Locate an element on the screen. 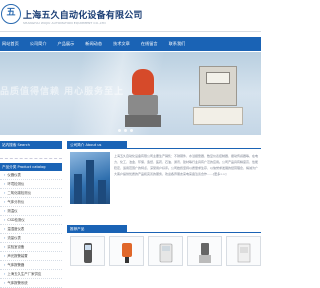 This screenshot has width=320, height=288. nav-message: 在线留言 is located at coordinates (149, 44).